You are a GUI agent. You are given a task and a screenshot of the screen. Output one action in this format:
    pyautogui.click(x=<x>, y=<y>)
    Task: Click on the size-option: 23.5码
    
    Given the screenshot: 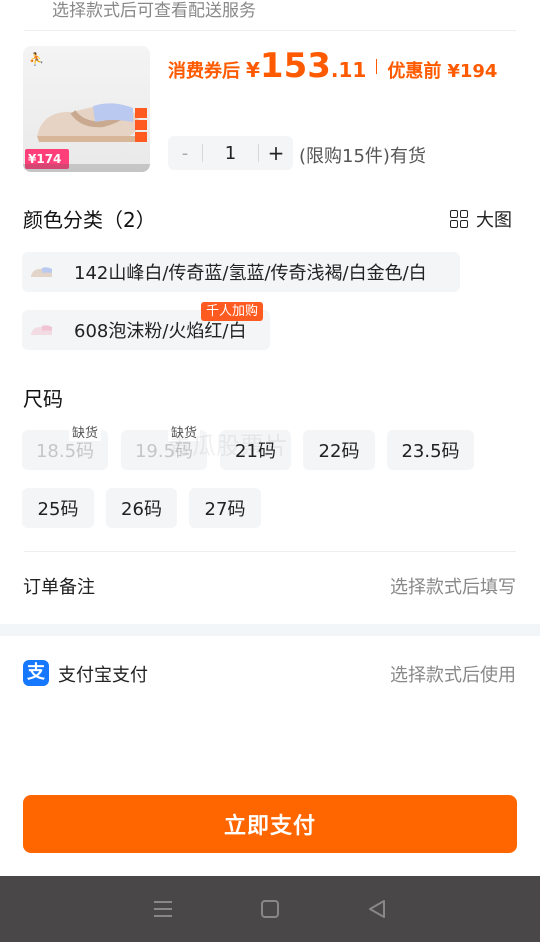 What is the action you would take?
    pyautogui.click(x=430, y=450)
    